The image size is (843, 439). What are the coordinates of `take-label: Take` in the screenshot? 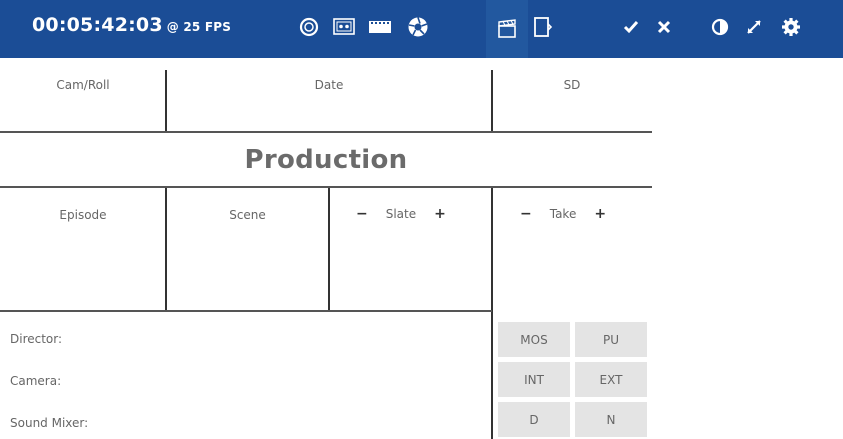 It's located at (563, 214).